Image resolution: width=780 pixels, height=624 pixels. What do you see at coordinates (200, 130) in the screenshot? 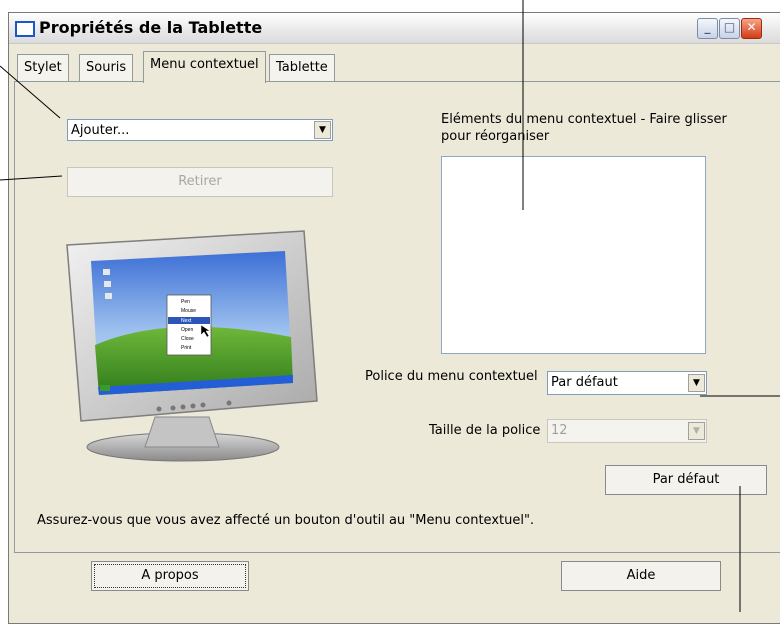
I see `add-item-combo: Ajouter... ▼` at bounding box center [200, 130].